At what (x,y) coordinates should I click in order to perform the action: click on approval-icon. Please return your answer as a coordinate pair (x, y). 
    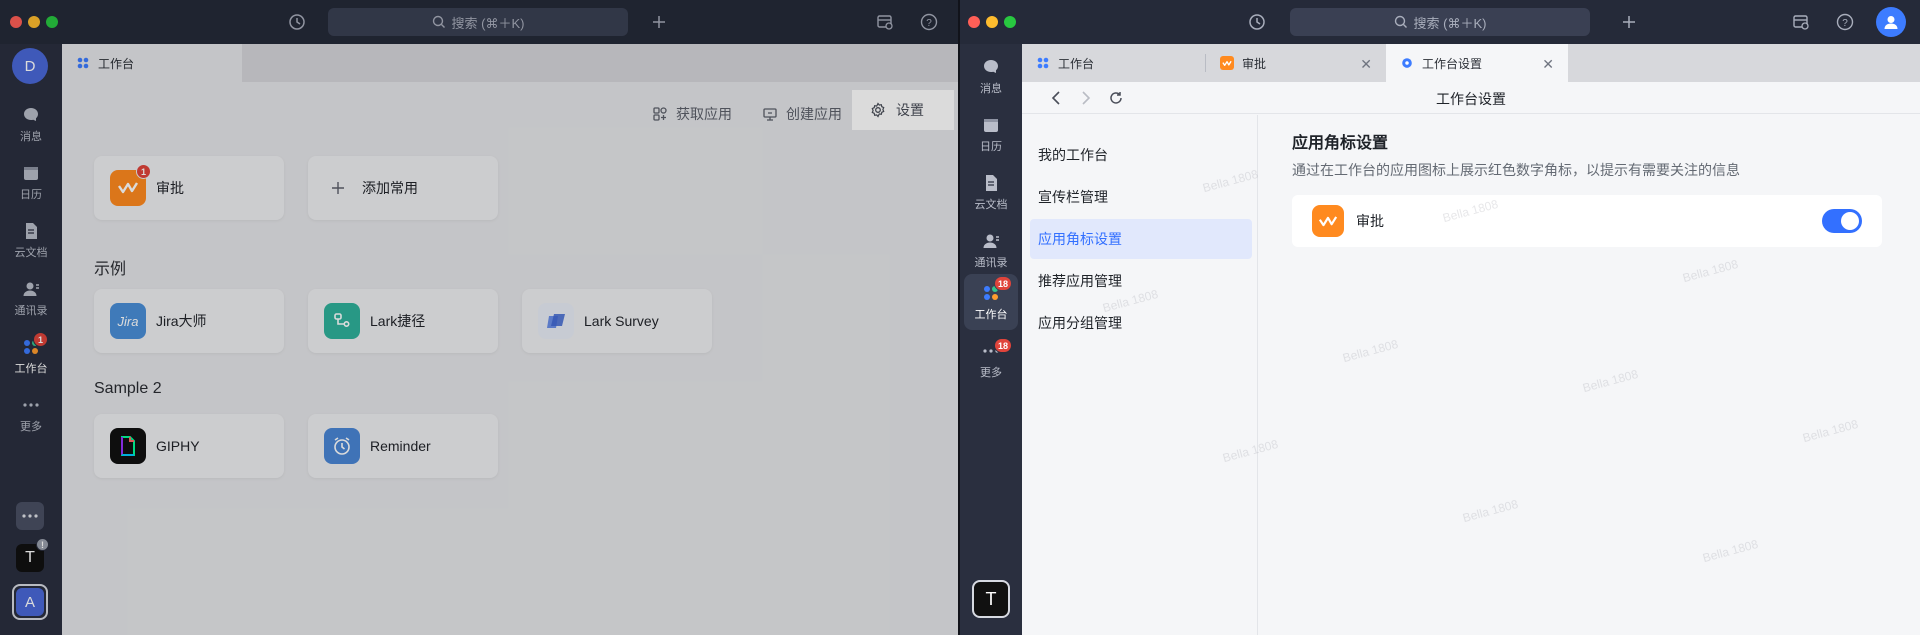
    Looking at the image, I should click on (1227, 63).